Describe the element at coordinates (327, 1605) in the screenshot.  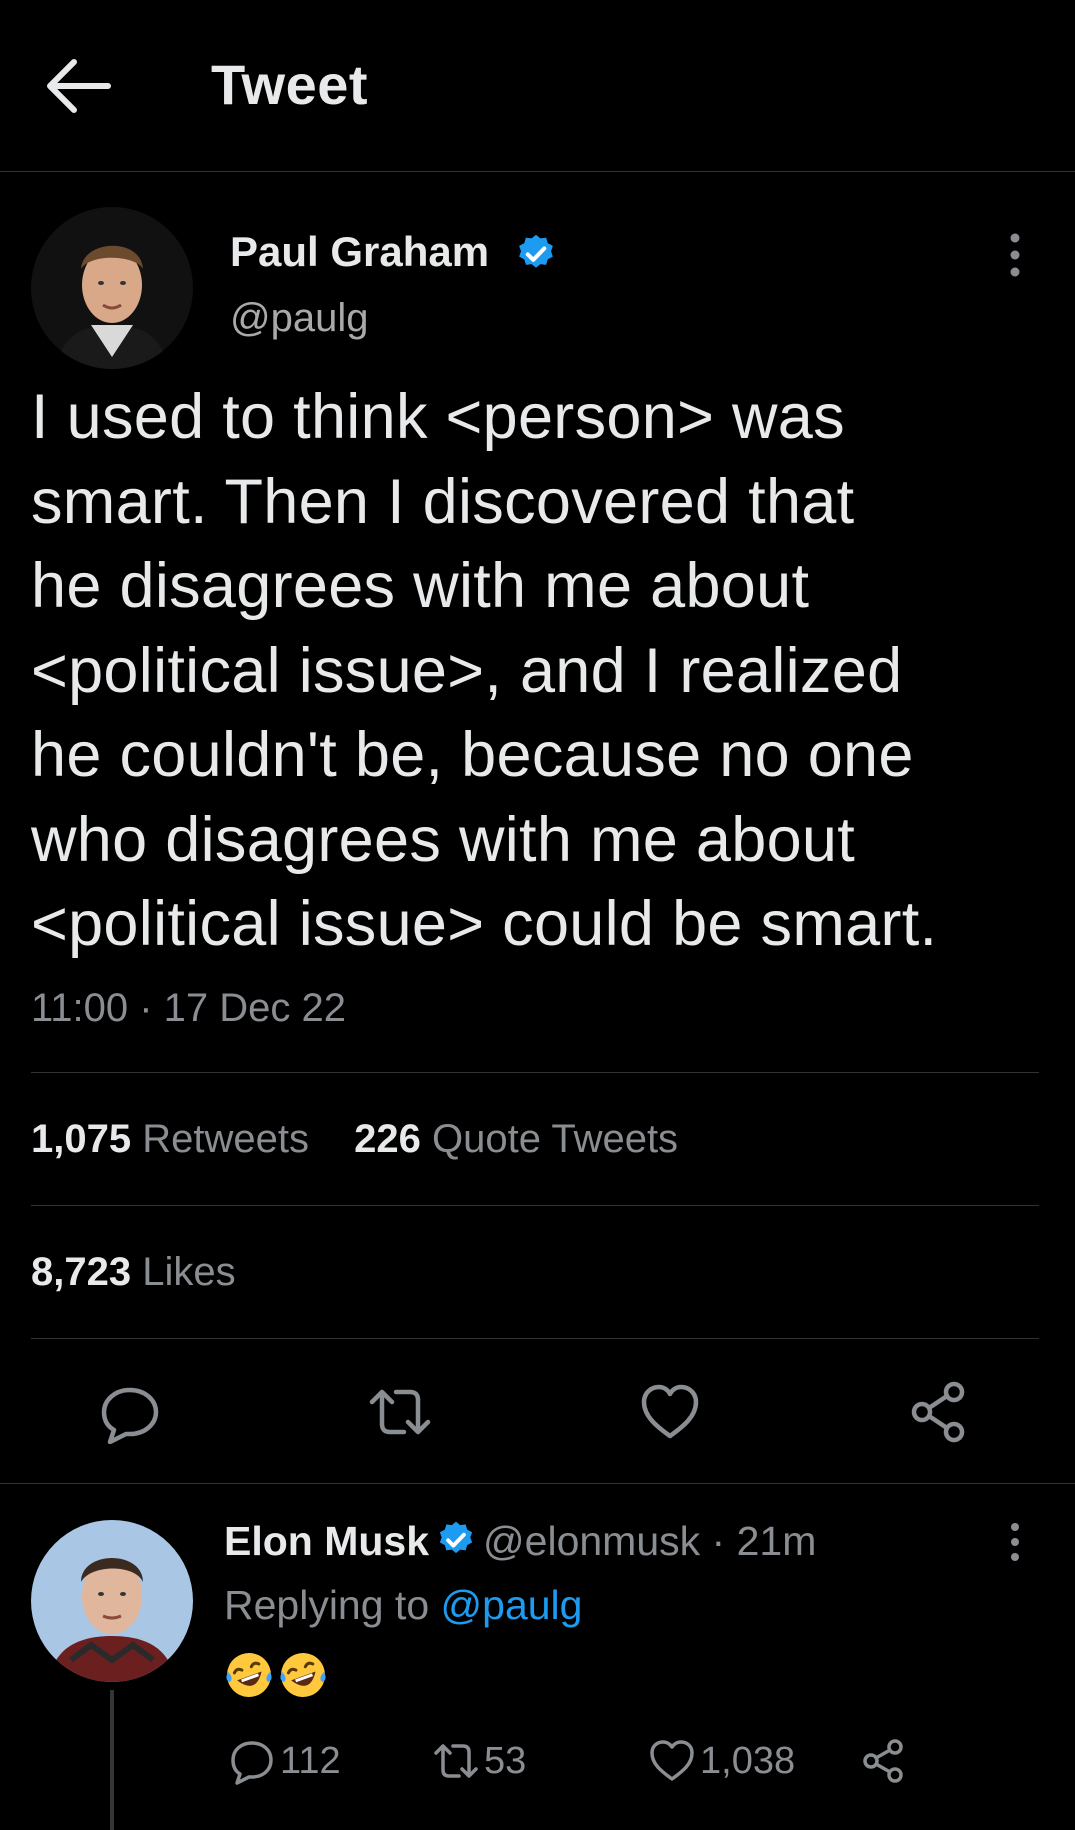
I see `replying-prefix: Replying to` at that location.